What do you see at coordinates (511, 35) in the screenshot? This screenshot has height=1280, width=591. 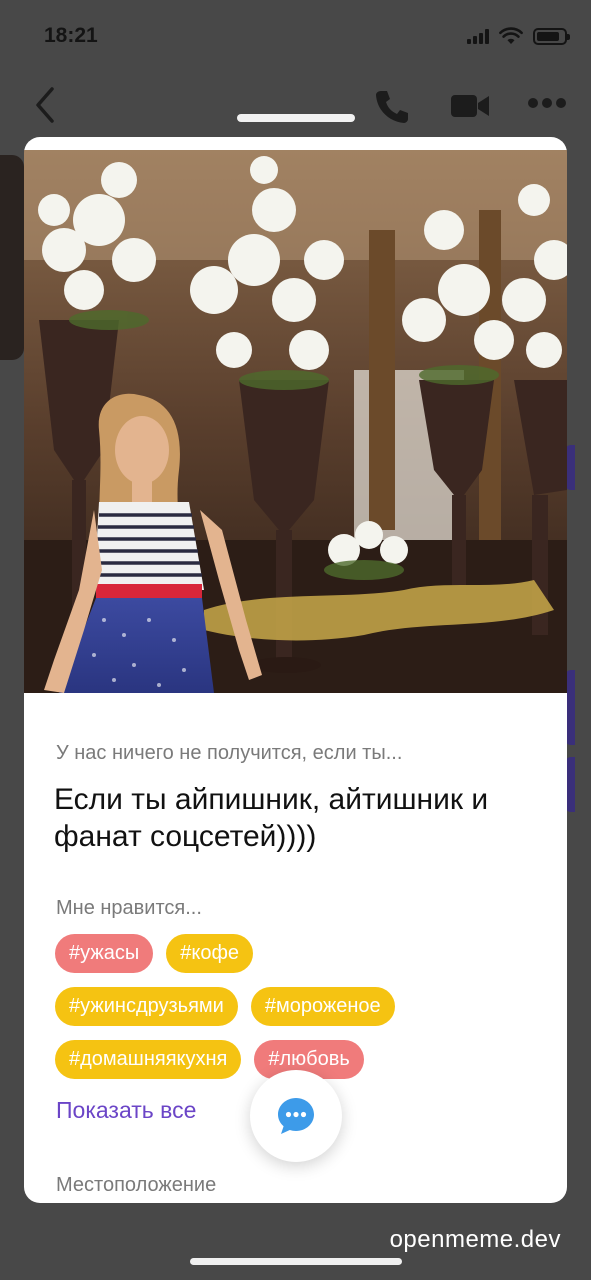 I see `wifi-icon` at bounding box center [511, 35].